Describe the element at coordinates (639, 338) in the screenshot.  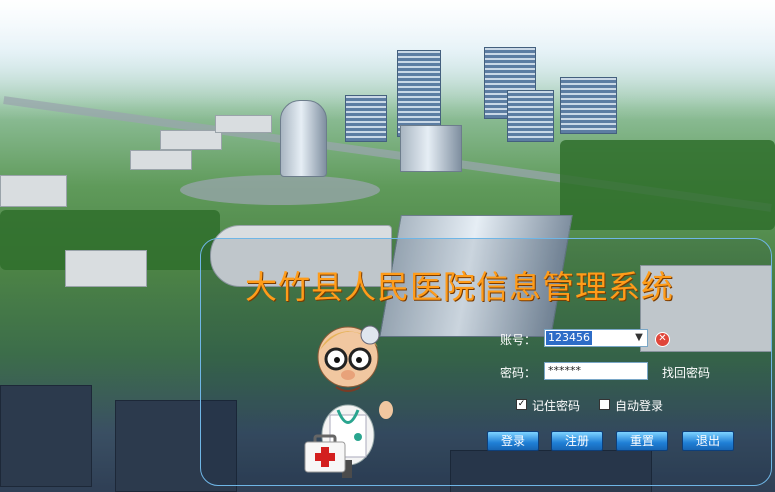
I see `chevron-down-icon: ▼` at that location.